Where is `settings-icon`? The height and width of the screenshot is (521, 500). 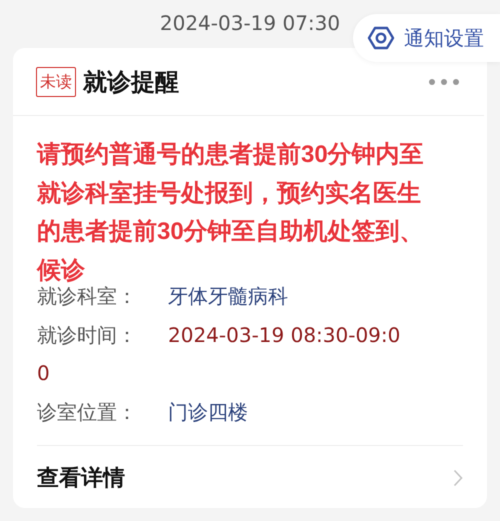
settings-icon is located at coordinates (381, 38).